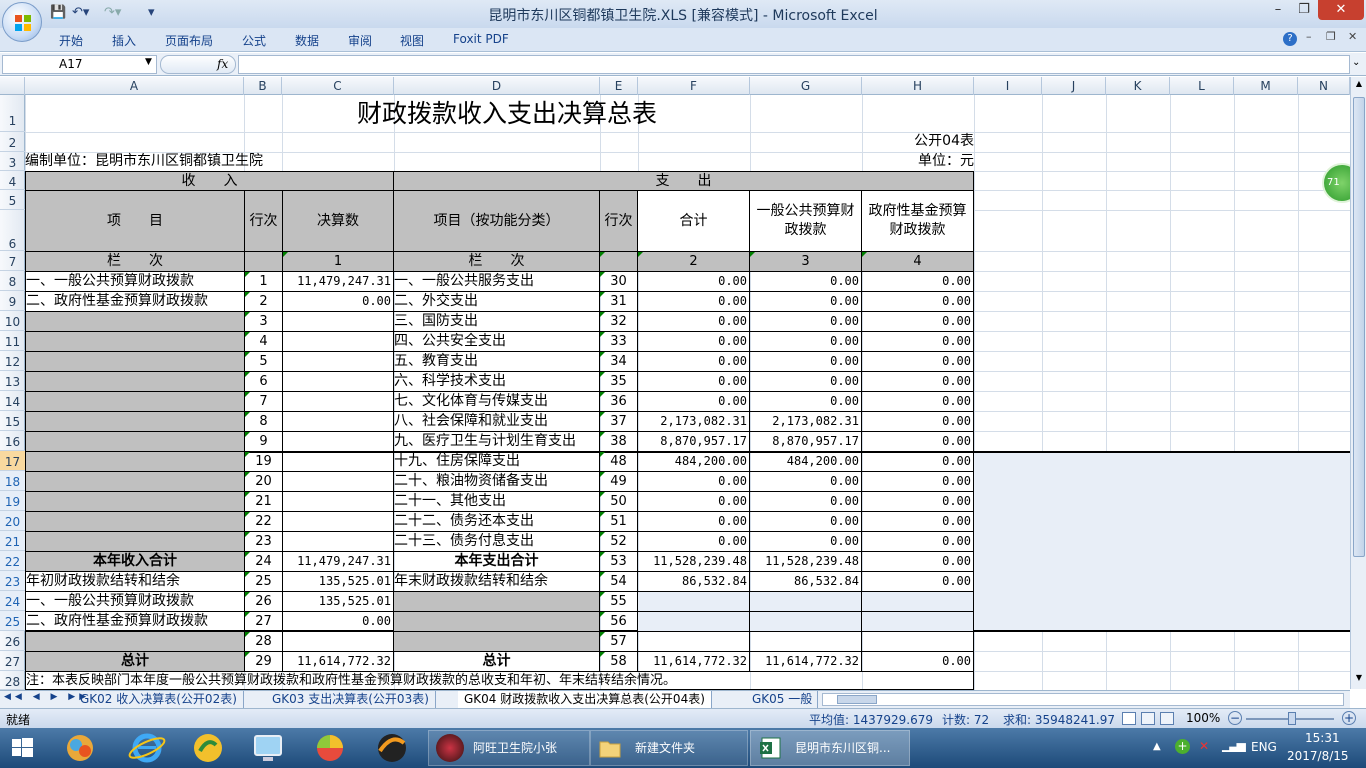 This screenshot has height=768, width=1366. Describe the element at coordinates (794, 64) in the screenshot. I see `formula-input` at that location.